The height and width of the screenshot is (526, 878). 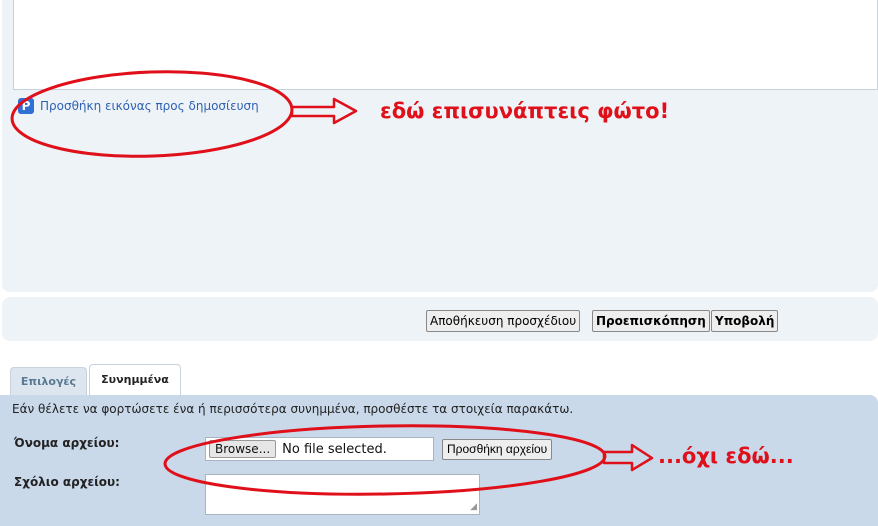 What do you see at coordinates (67, 482) in the screenshot?
I see `file-comment-label: Σχόλιο αρχείου:` at bounding box center [67, 482].